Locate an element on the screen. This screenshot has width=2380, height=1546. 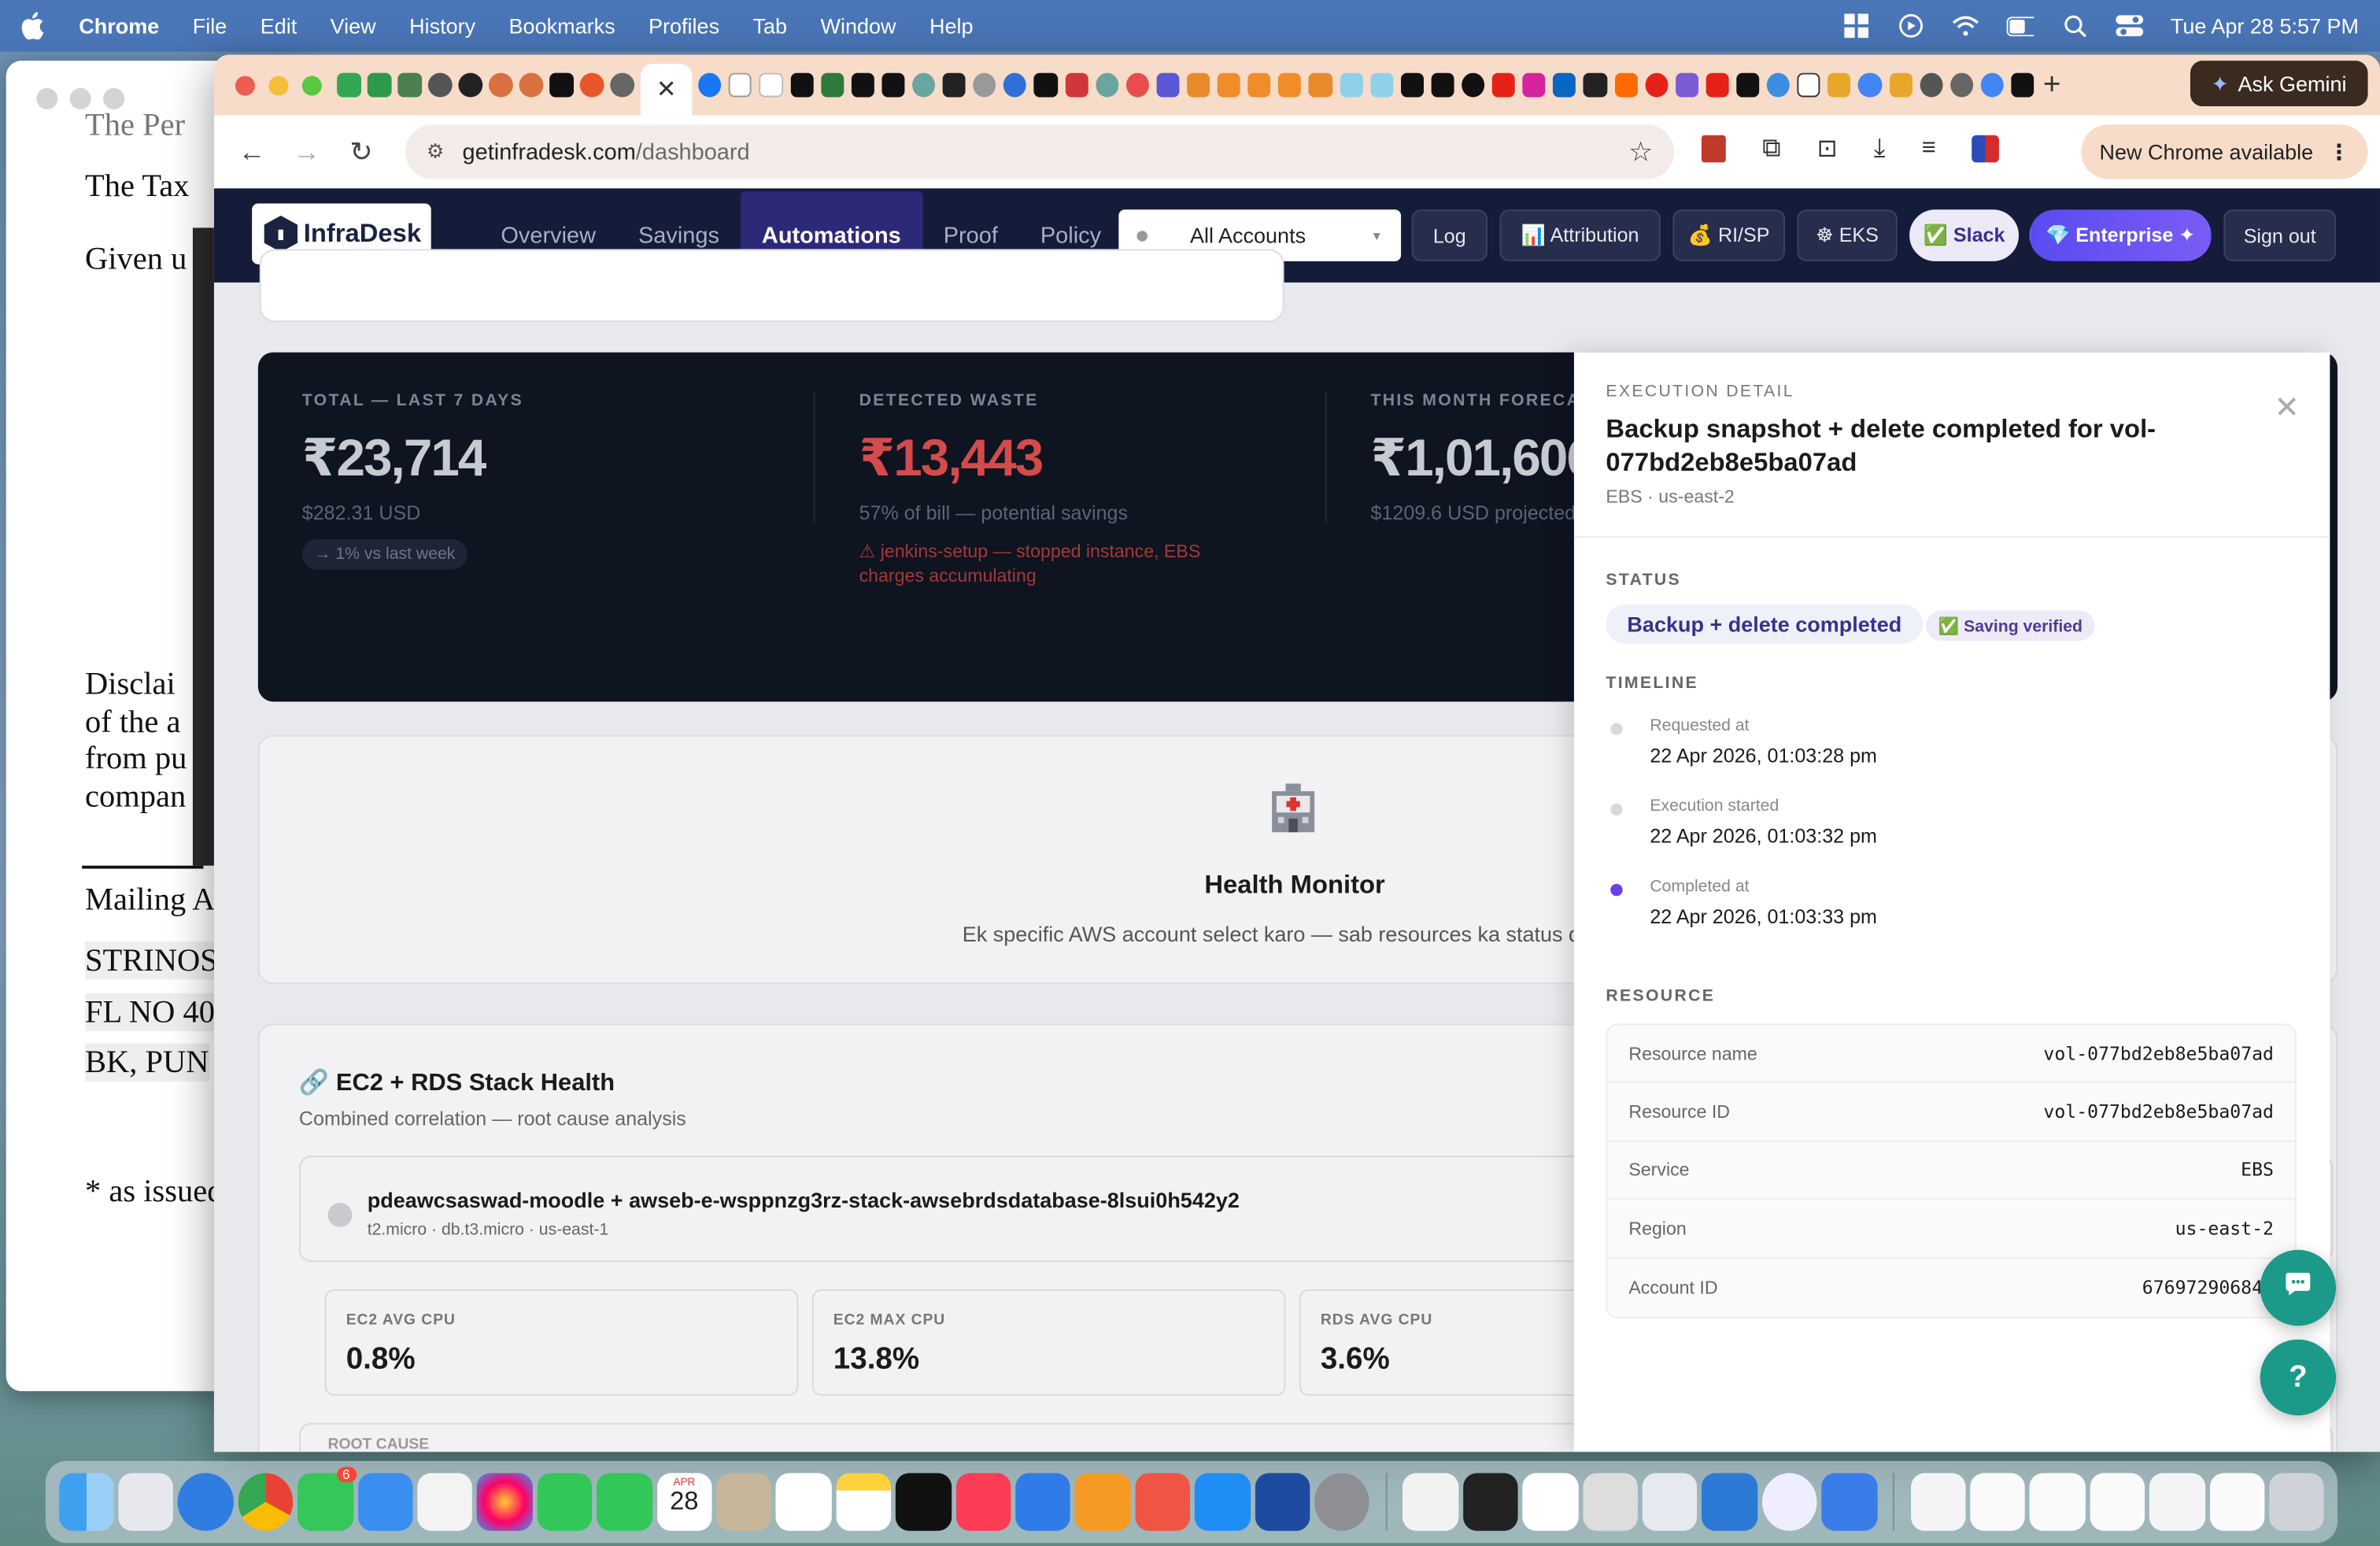
textedit-icon is located at coordinates (1430, 1502).